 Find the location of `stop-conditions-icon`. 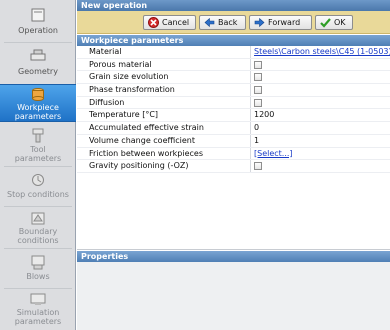

stop-conditions-icon is located at coordinates (38, 180).